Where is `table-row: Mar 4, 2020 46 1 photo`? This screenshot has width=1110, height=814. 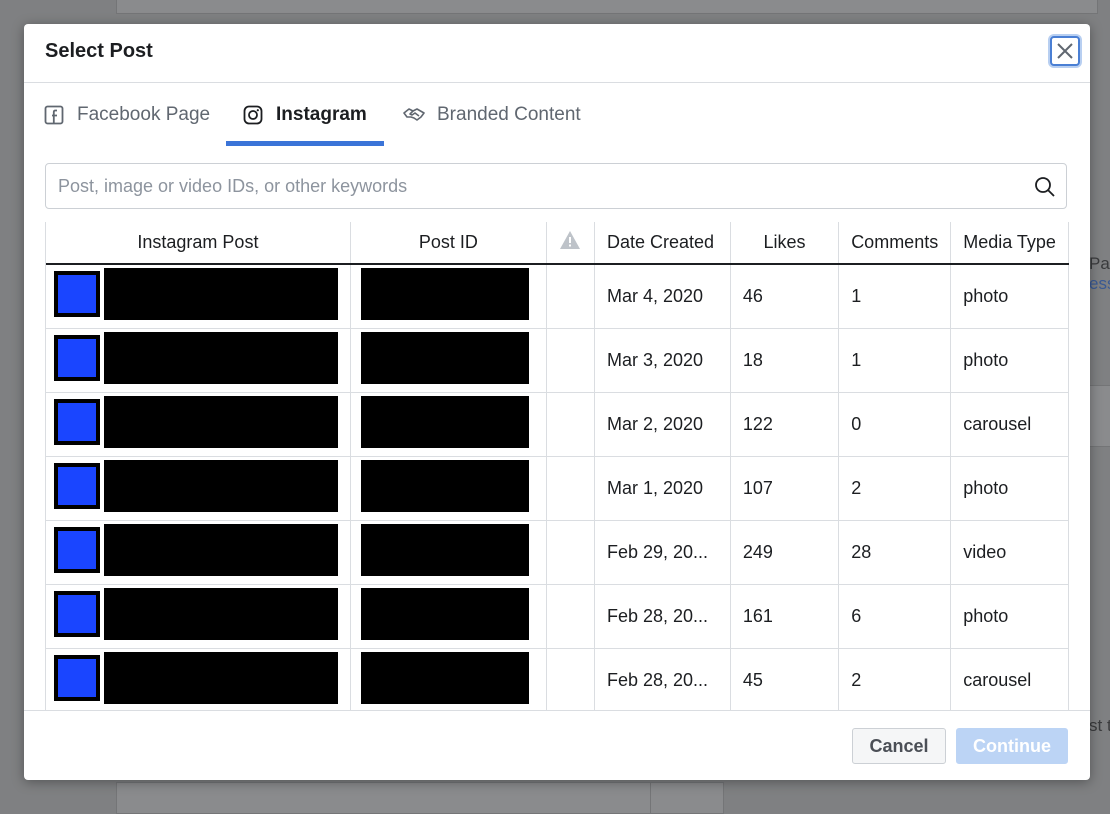
table-row: Mar 4, 2020 46 1 photo is located at coordinates (557, 296).